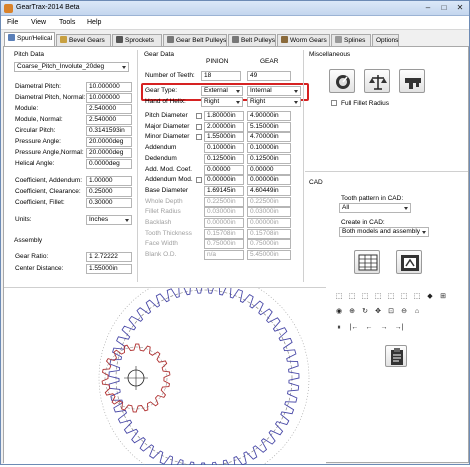 This screenshot has height=467, width=470. What do you see at coordinates (303, 40) in the screenshot?
I see `tab-worm-gears: Worm Gears` at bounding box center [303, 40].